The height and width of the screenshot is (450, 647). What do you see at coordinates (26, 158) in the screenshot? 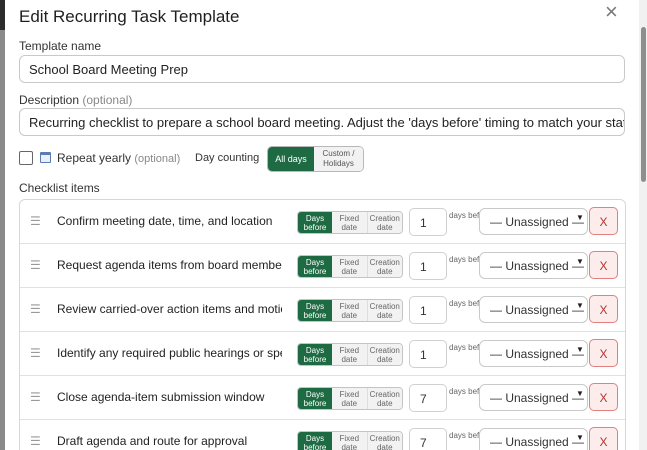
I see `repeat-yearly-checkbox` at bounding box center [26, 158].